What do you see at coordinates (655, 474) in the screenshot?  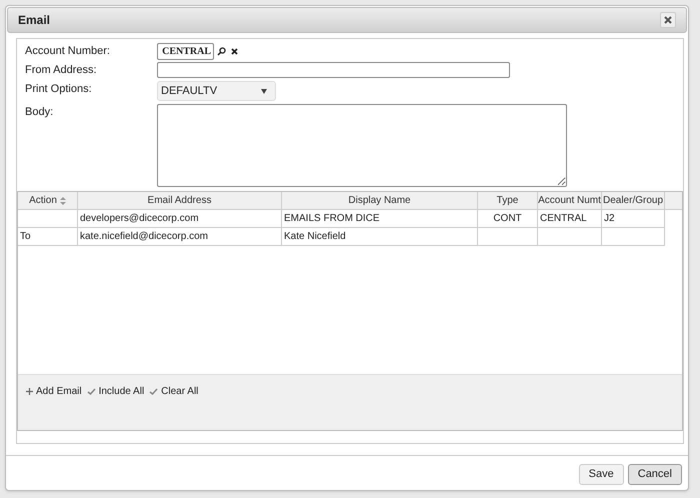 I see `dialog-button: Cancel` at bounding box center [655, 474].